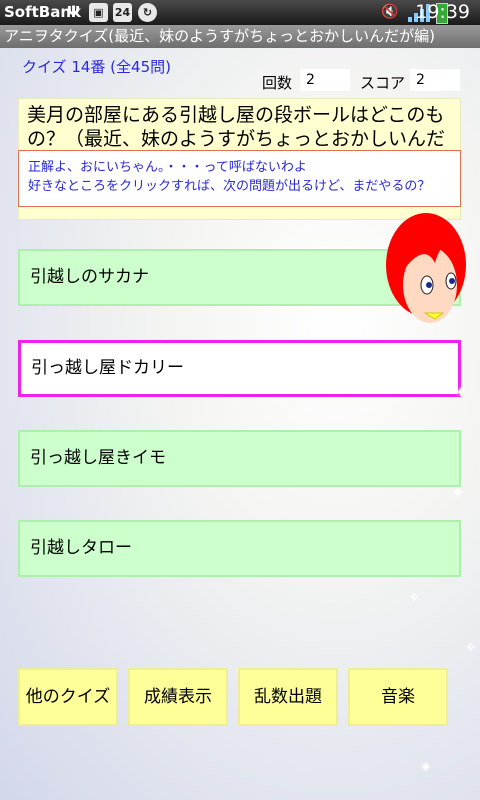  What do you see at coordinates (277, 83) in the screenshot?
I see `count-label: 回数` at bounding box center [277, 83].